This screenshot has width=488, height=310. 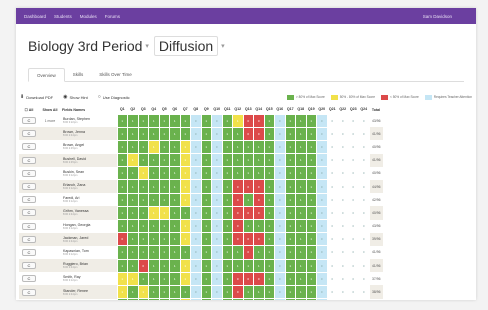 I want to click on student-name-cell: Hongan, Georgia 8:00 3:12pm, so click(x=89, y=226).